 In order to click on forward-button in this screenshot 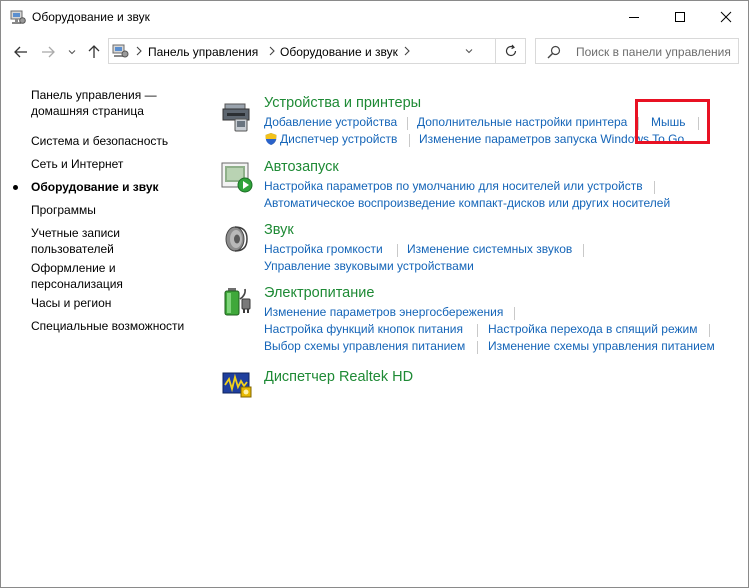, I will do `click(48, 52)`.